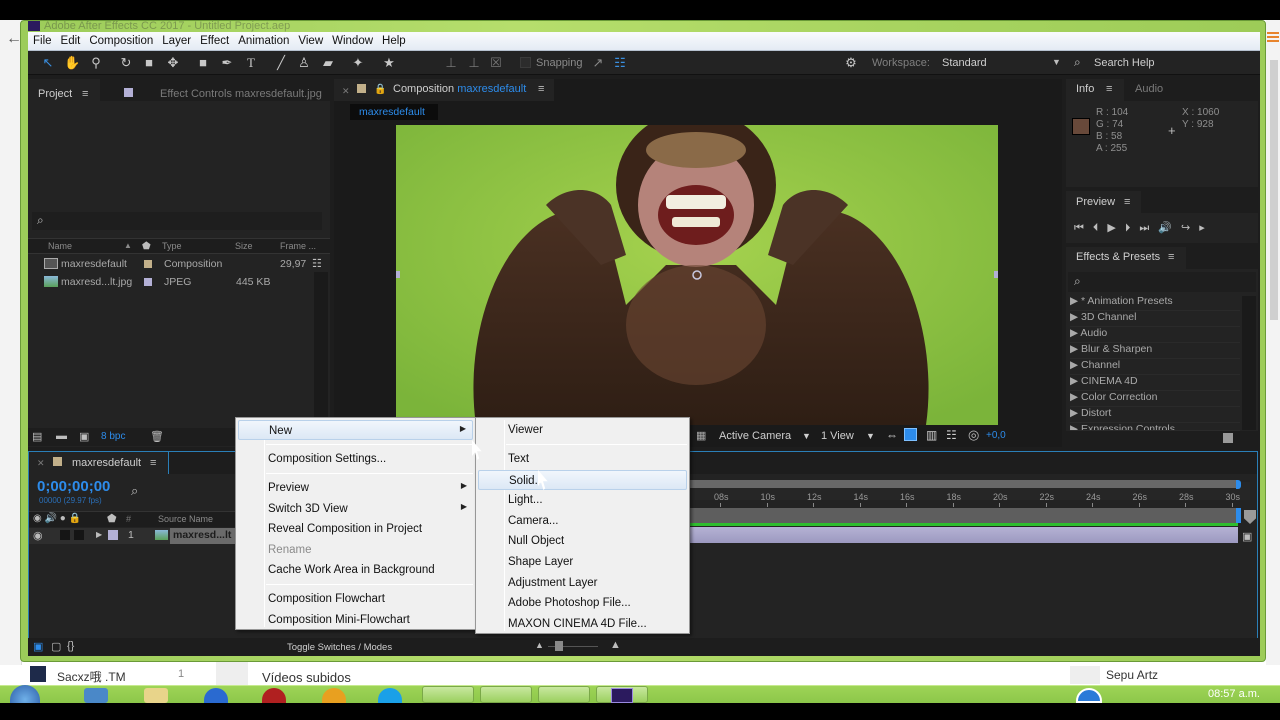  Describe the element at coordinates (99, 534) in the screenshot. I see `layer-expand-icon: ▶` at that location.